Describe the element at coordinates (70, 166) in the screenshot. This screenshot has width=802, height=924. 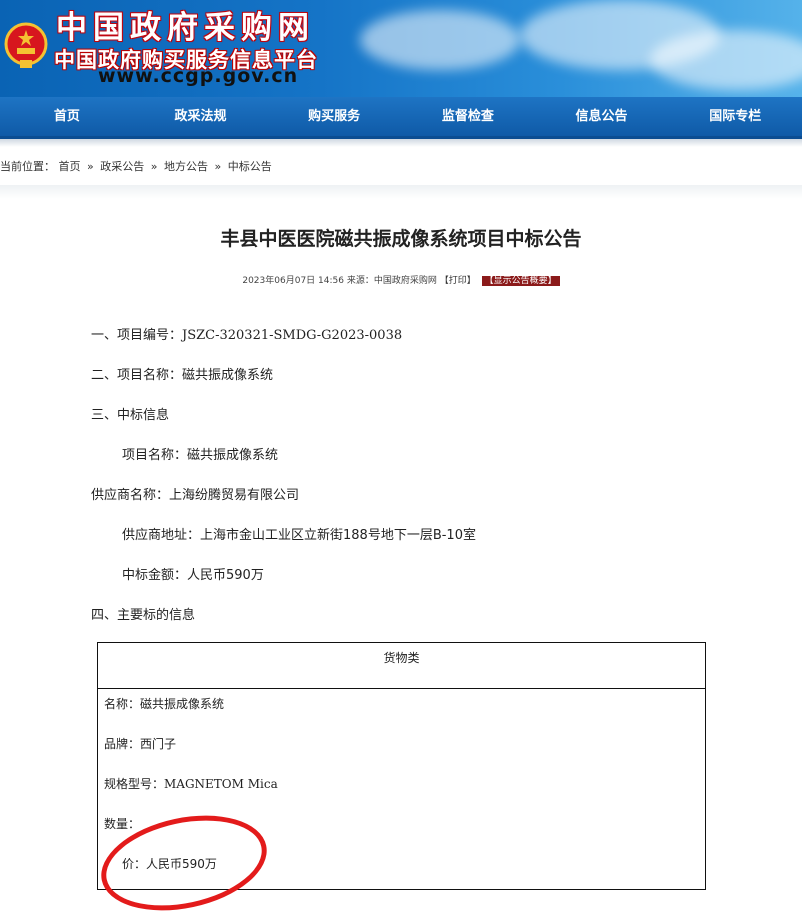
I see `breadcrumb-home: 首页` at that location.